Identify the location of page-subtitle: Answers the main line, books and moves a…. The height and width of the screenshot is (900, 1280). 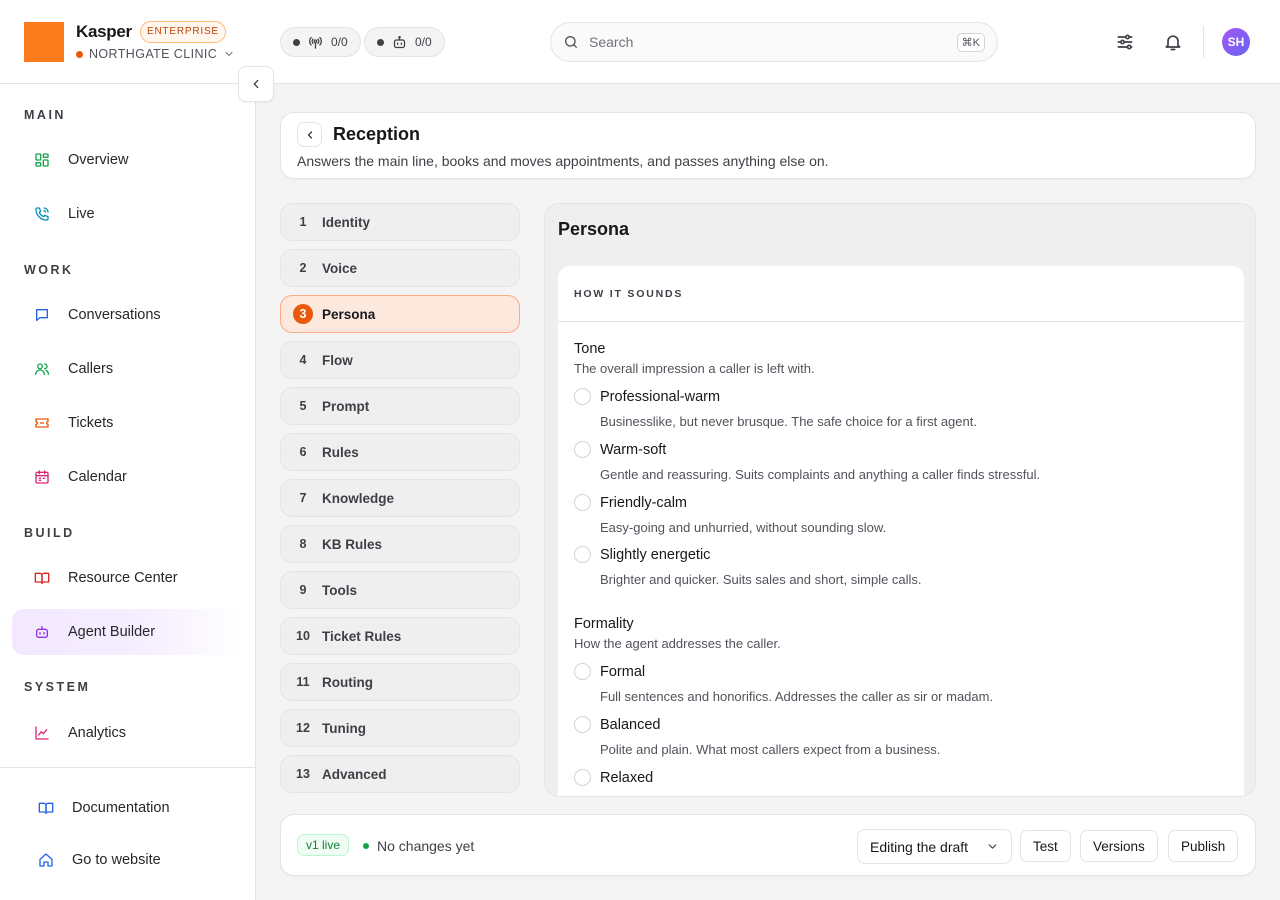
(563, 161).